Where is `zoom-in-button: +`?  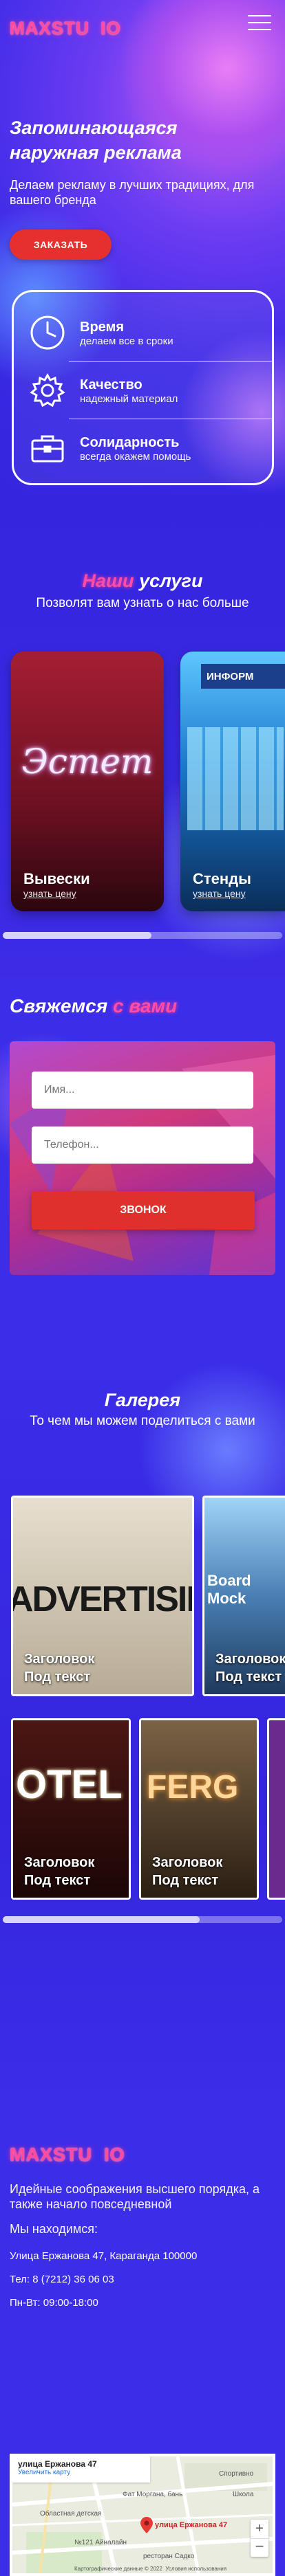
zoom-in-button: + is located at coordinates (259, 2529).